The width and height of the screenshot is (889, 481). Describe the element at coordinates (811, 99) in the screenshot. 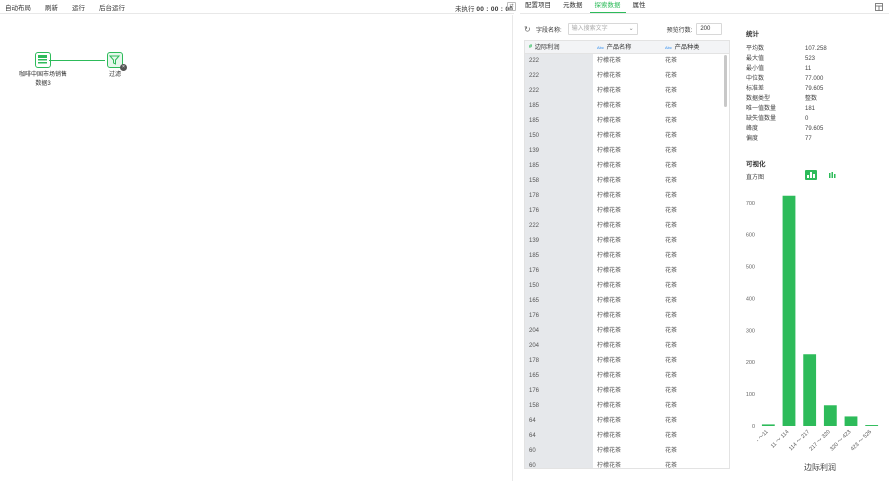

I see `stat-value: 整数` at that location.